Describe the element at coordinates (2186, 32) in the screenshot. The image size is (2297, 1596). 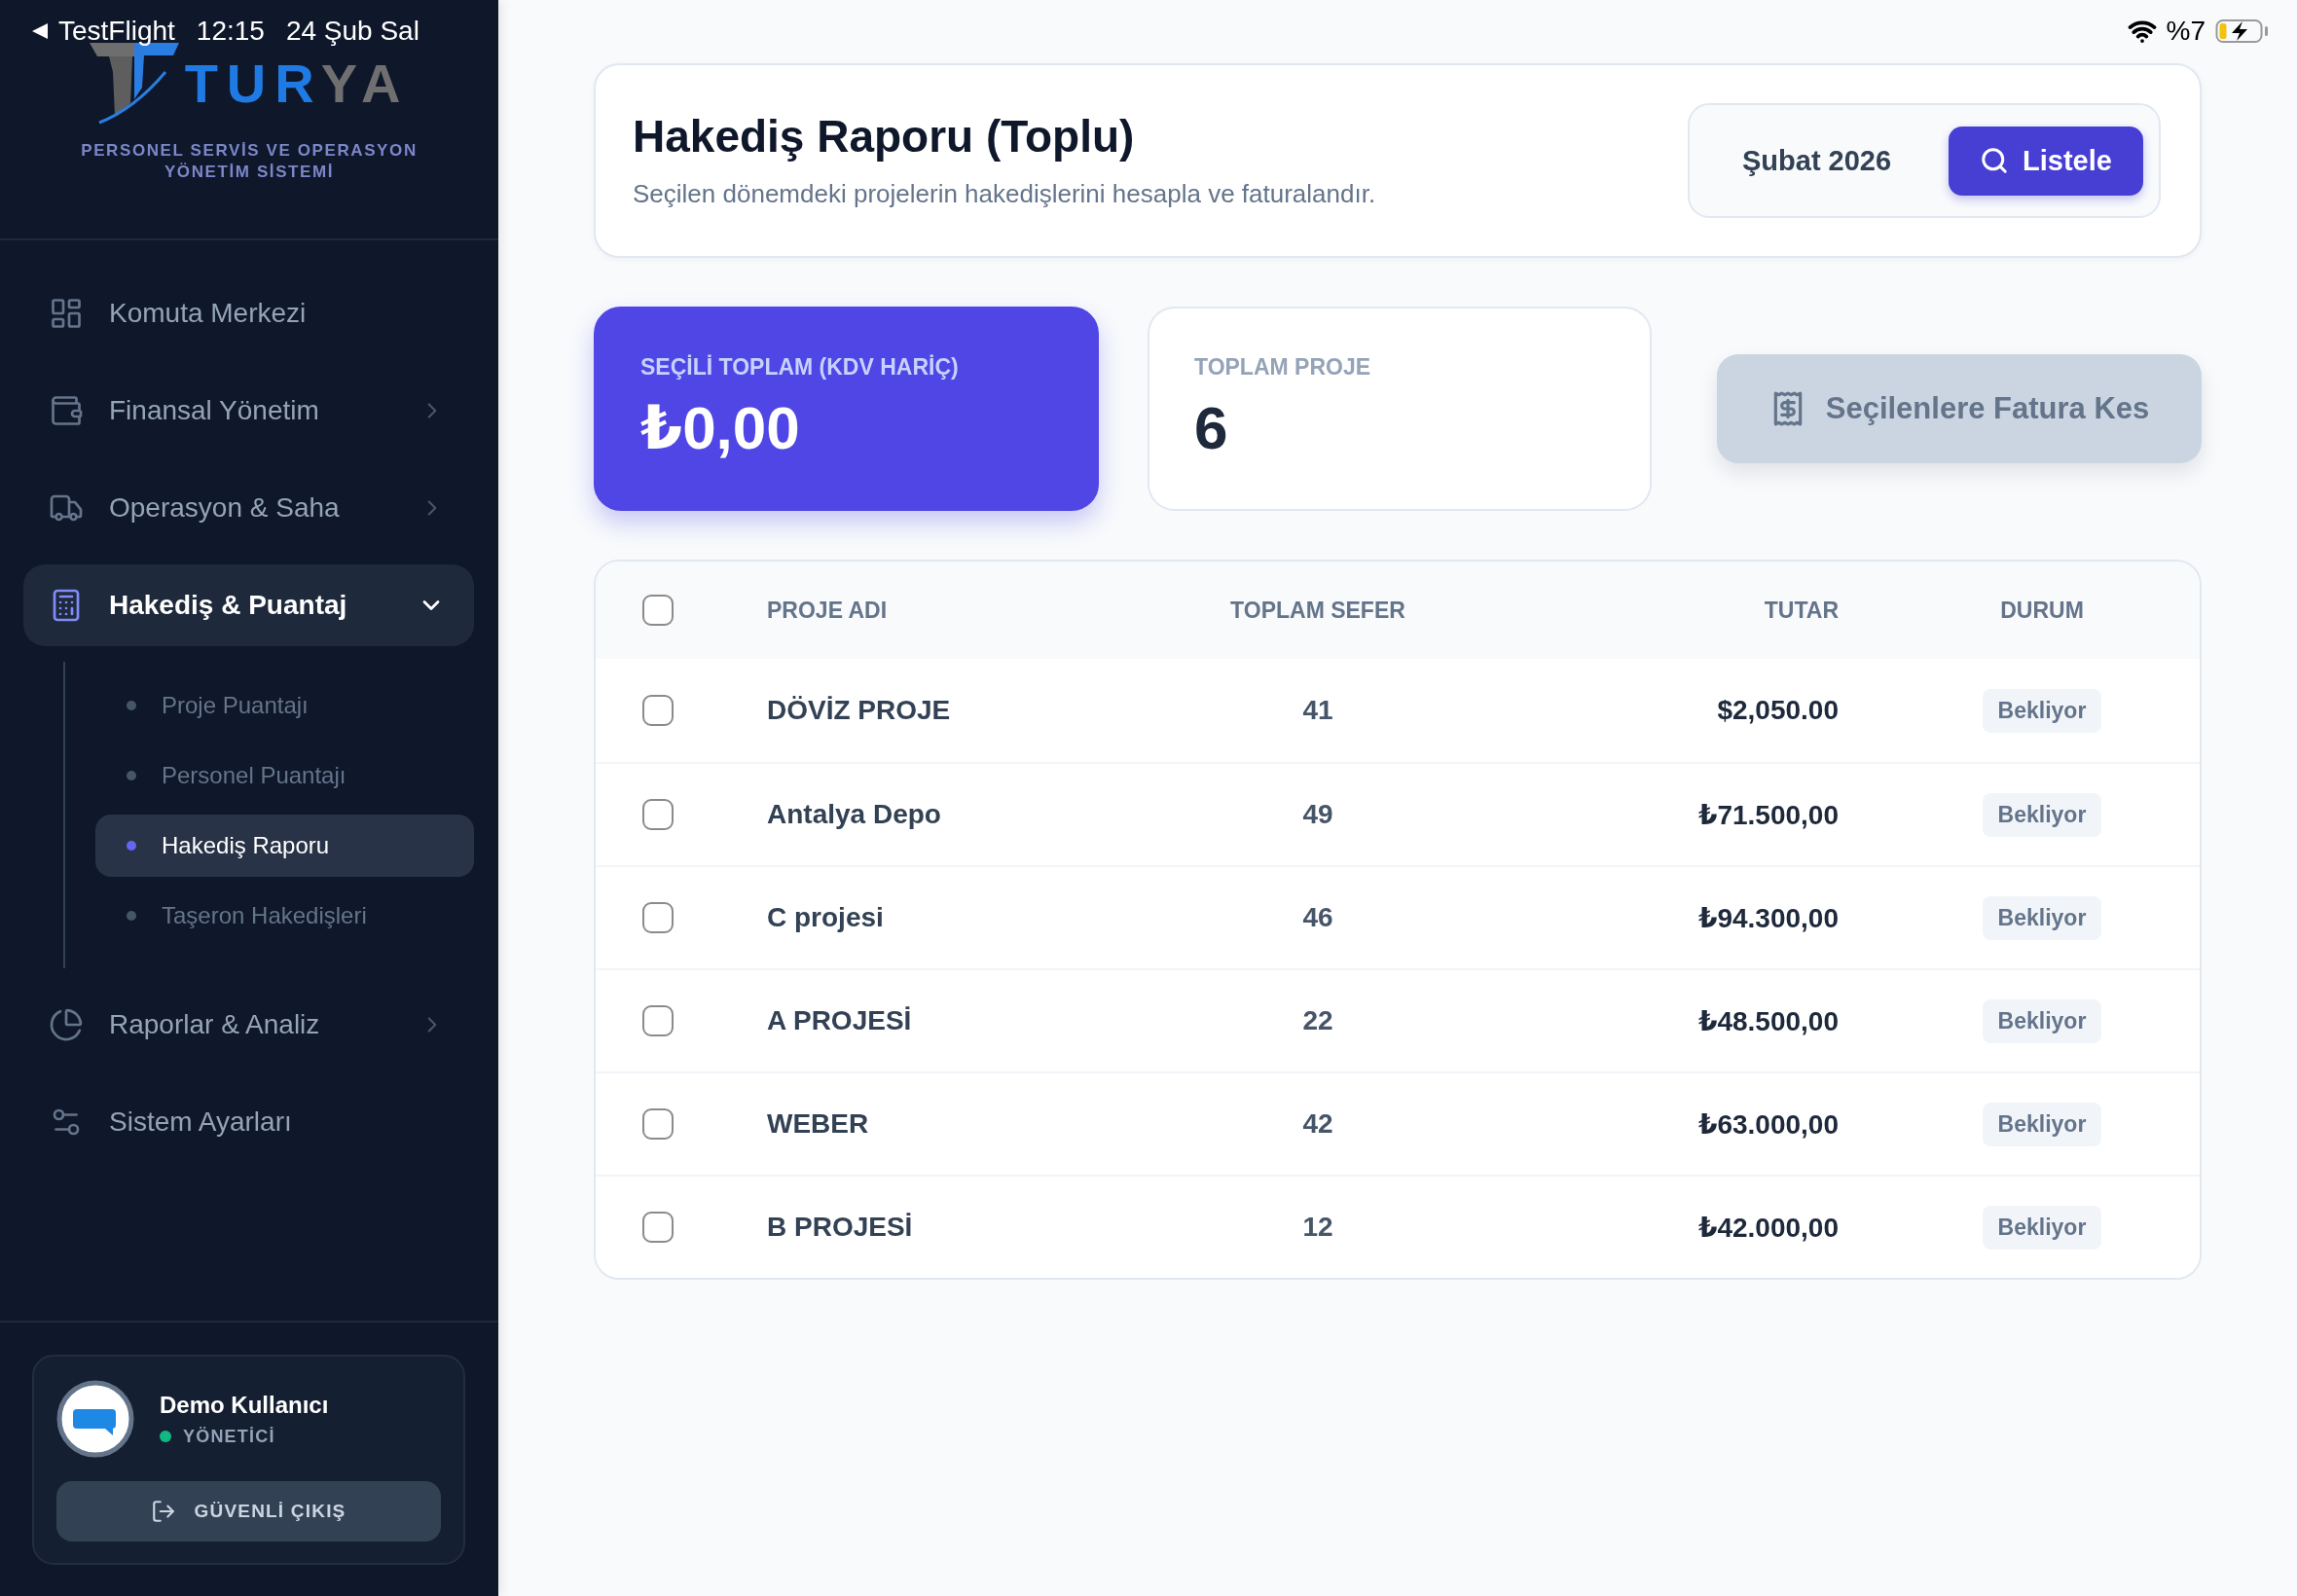
I see `battery-percent: %7` at that location.